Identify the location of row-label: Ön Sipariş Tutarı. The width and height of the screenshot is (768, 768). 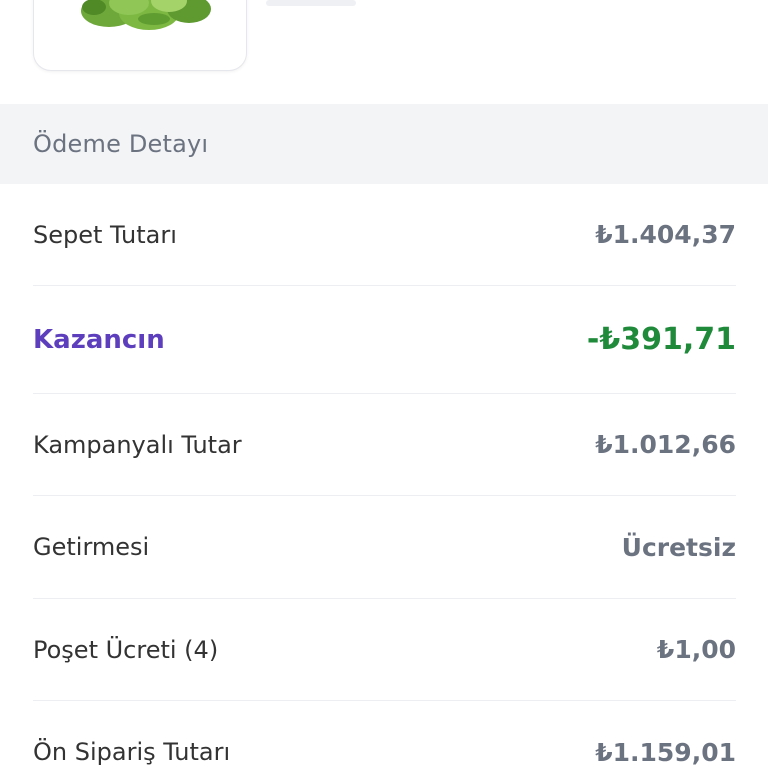
(132, 752).